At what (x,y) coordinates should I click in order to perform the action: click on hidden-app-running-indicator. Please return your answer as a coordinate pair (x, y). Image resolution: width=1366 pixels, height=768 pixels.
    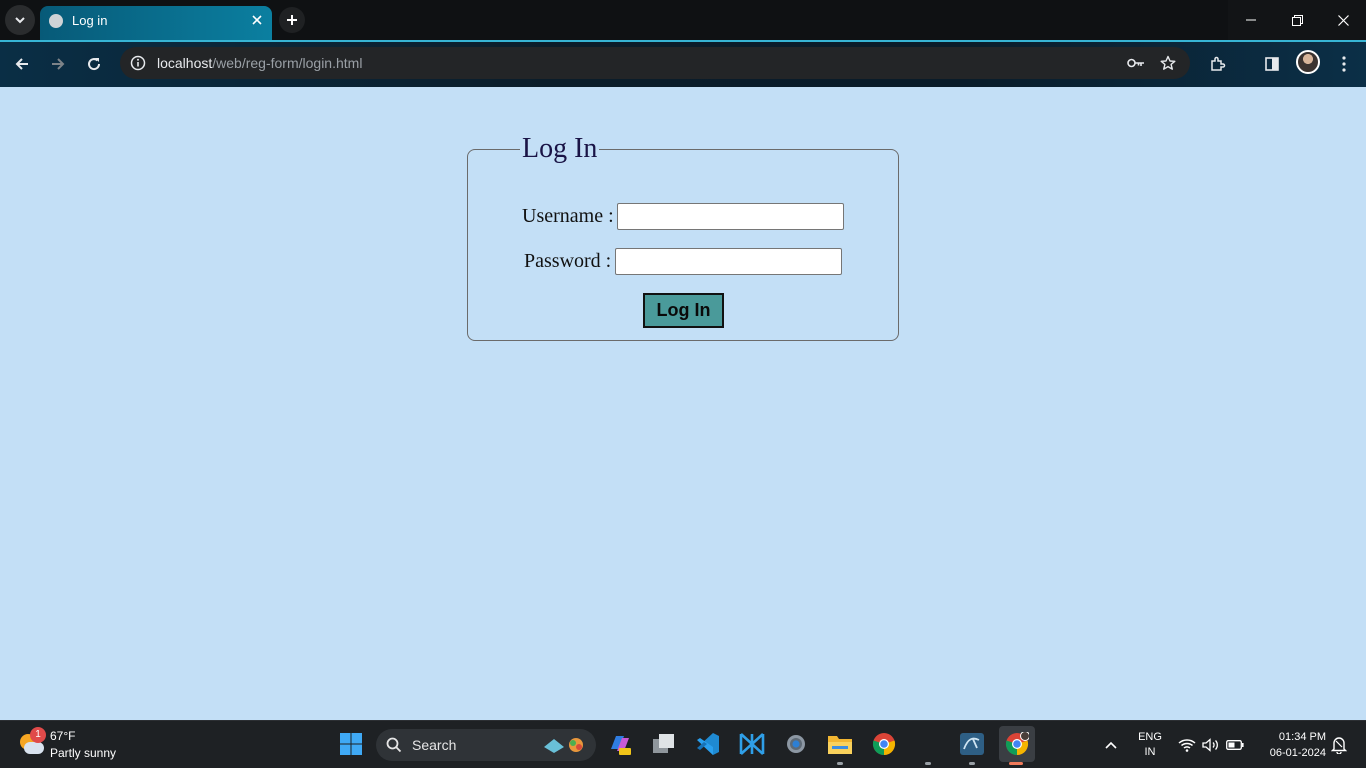
    Looking at the image, I should click on (928, 763).